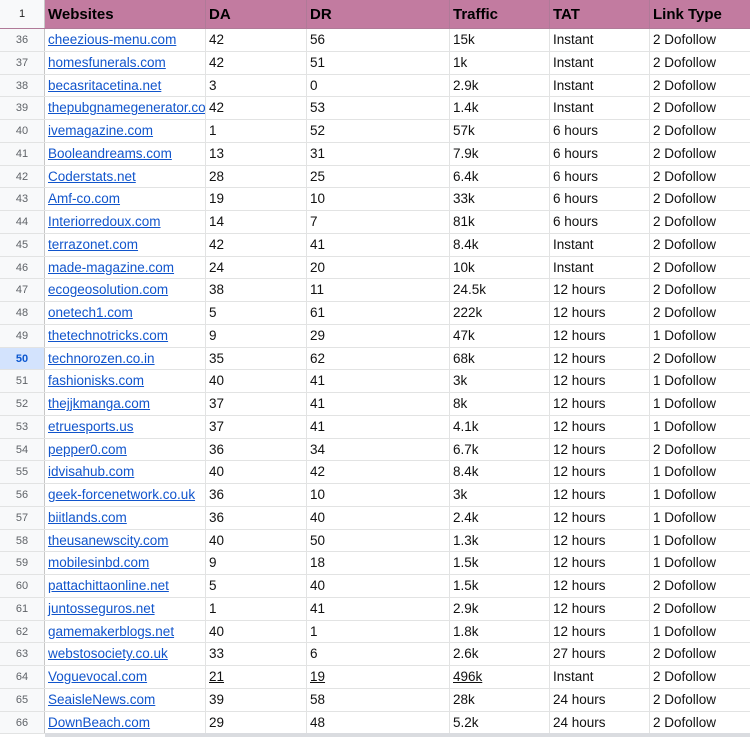  Describe the element at coordinates (125, 563) in the screenshot. I see `website-link: mobilesinbd.com` at that location.